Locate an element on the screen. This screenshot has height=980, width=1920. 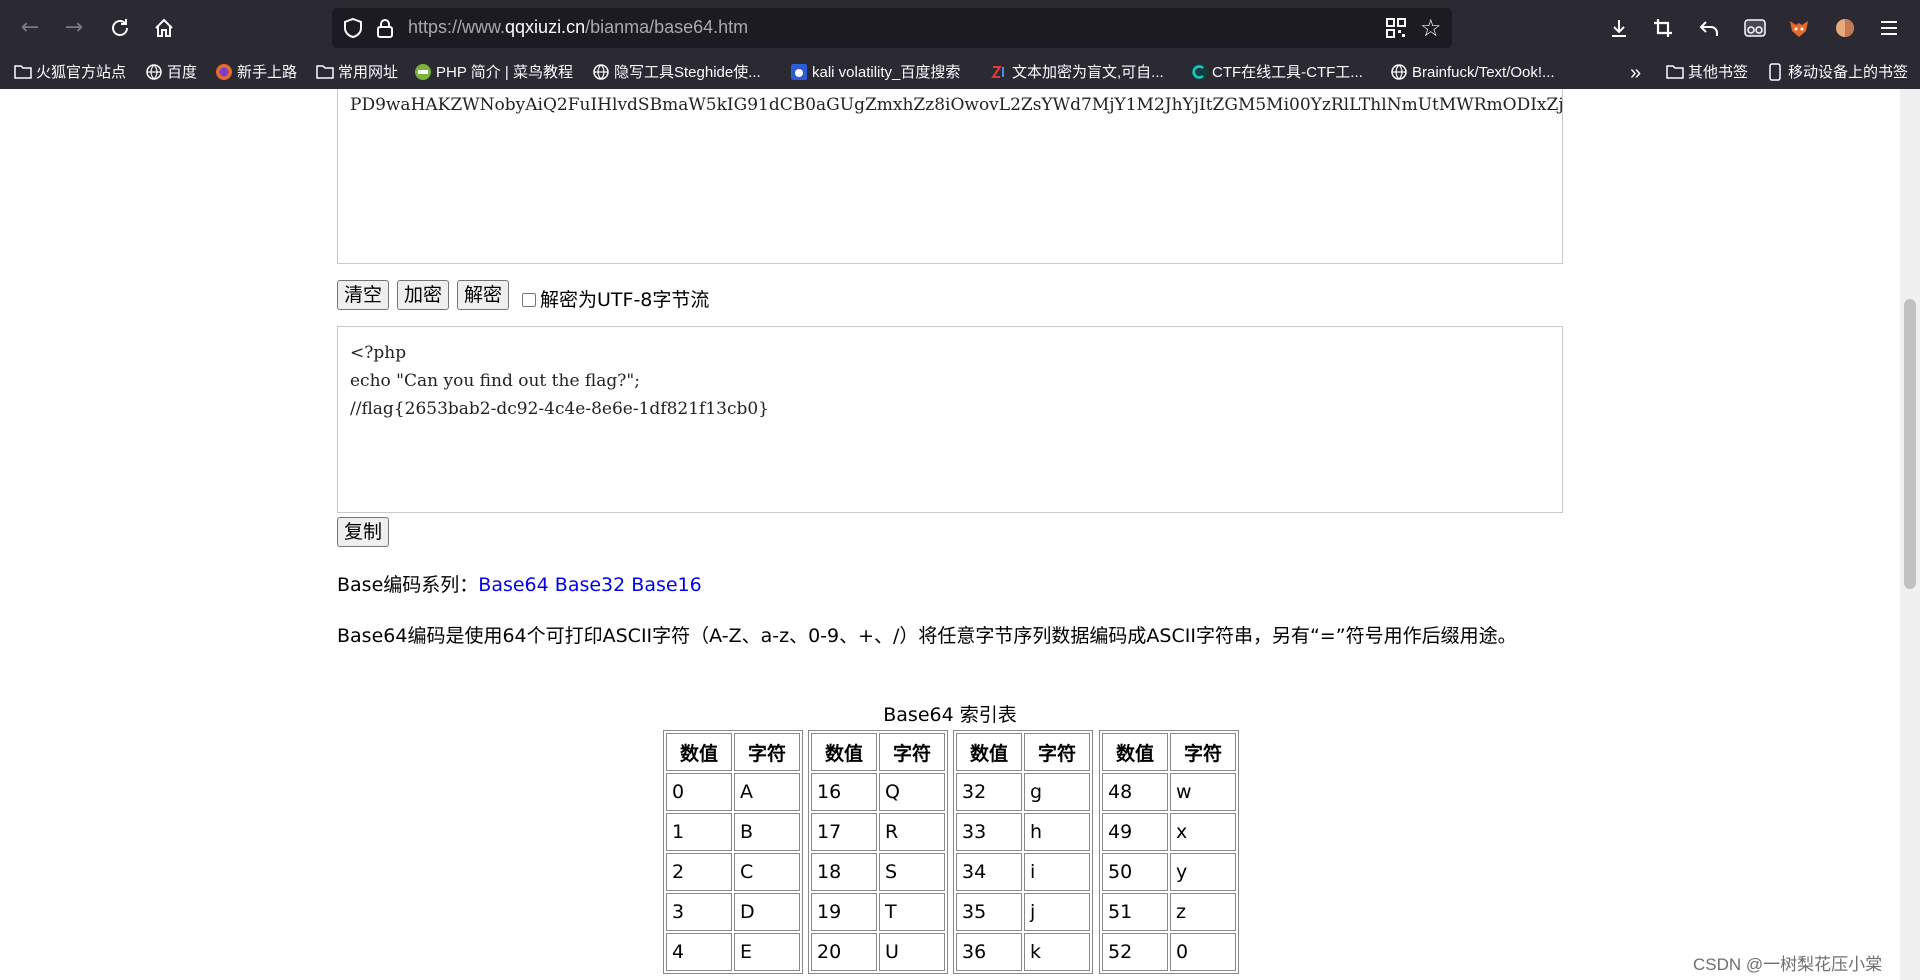
utf8-checkbox-label: 解密为UTF-8字节流 is located at coordinates (625, 300).